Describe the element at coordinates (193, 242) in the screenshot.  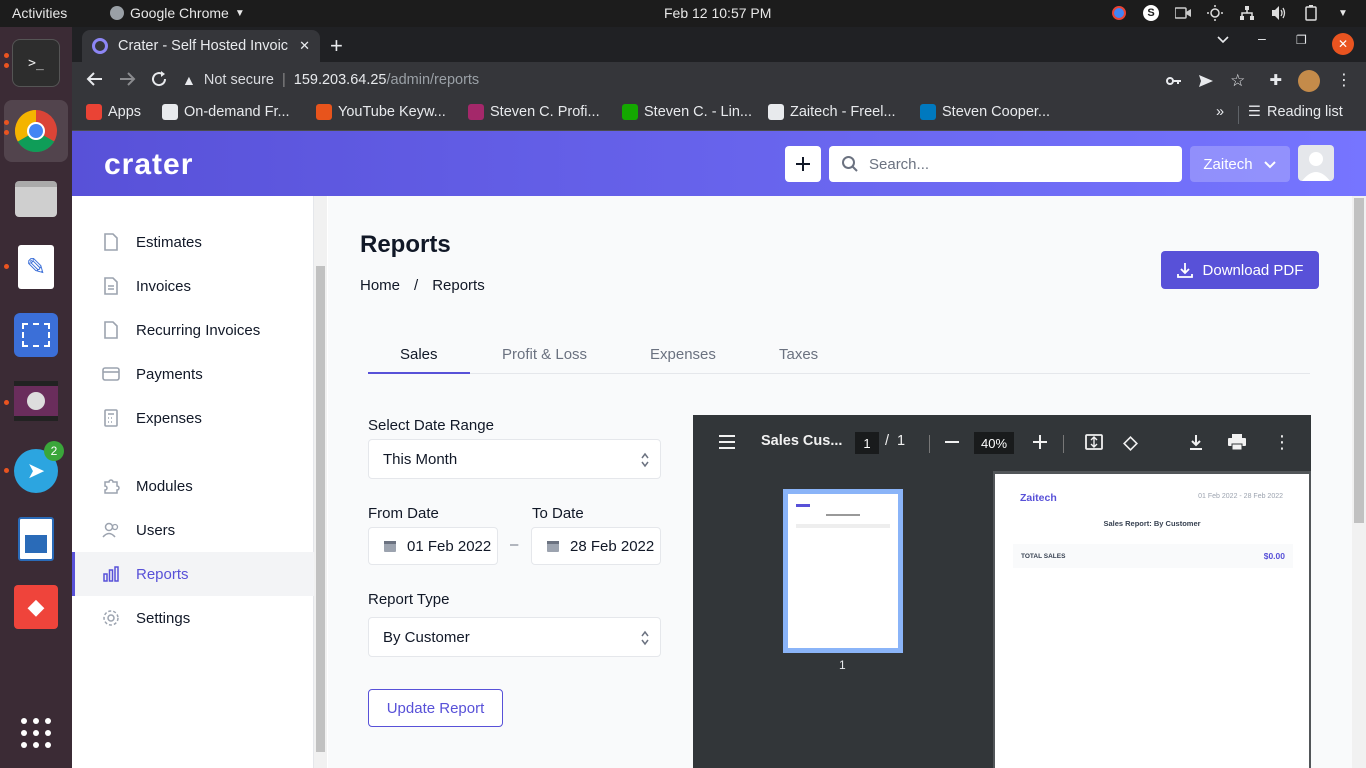
I see `sidebar-item-estimates: Estimates` at that location.